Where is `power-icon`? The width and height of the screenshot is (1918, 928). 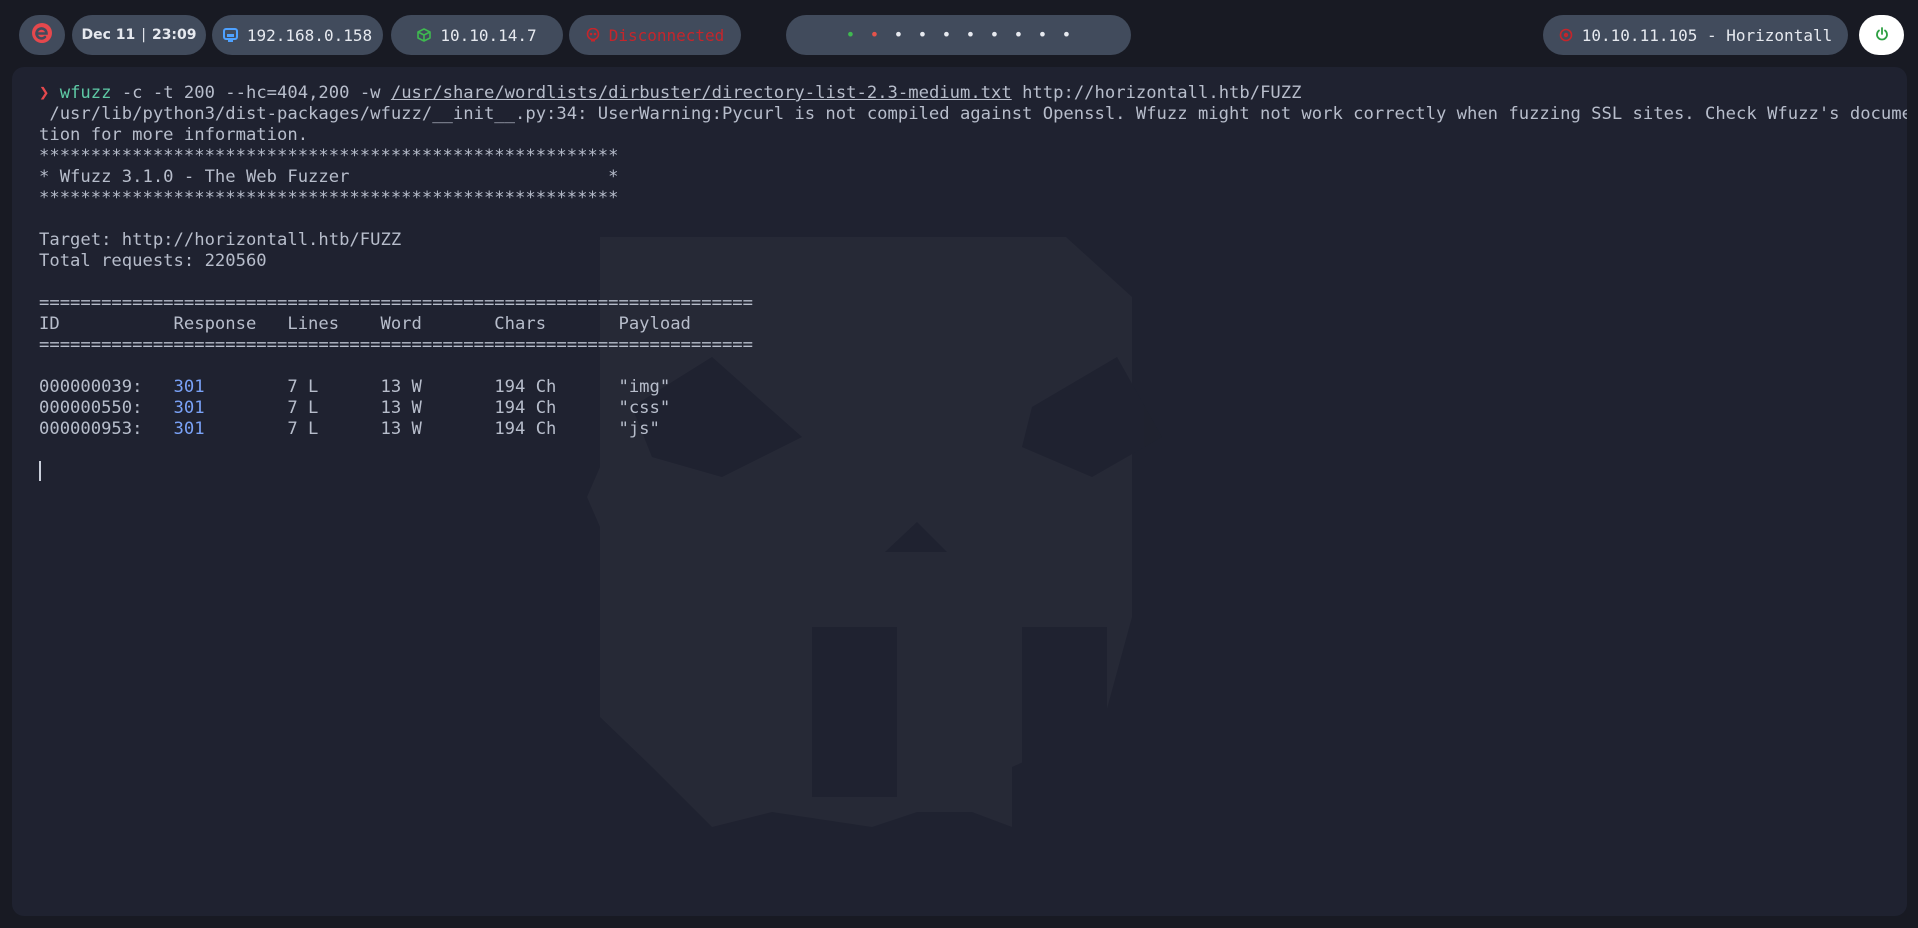
power-icon is located at coordinates (1882, 35).